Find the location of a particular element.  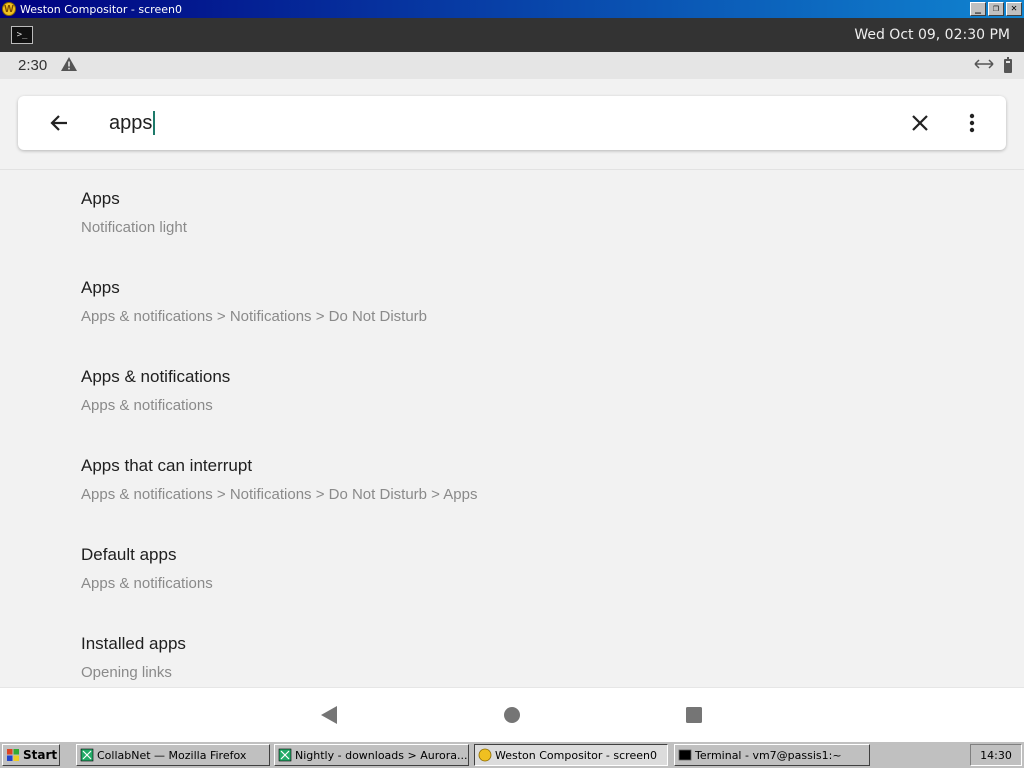

minimize-button: _ is located at coordinates (978, 9).